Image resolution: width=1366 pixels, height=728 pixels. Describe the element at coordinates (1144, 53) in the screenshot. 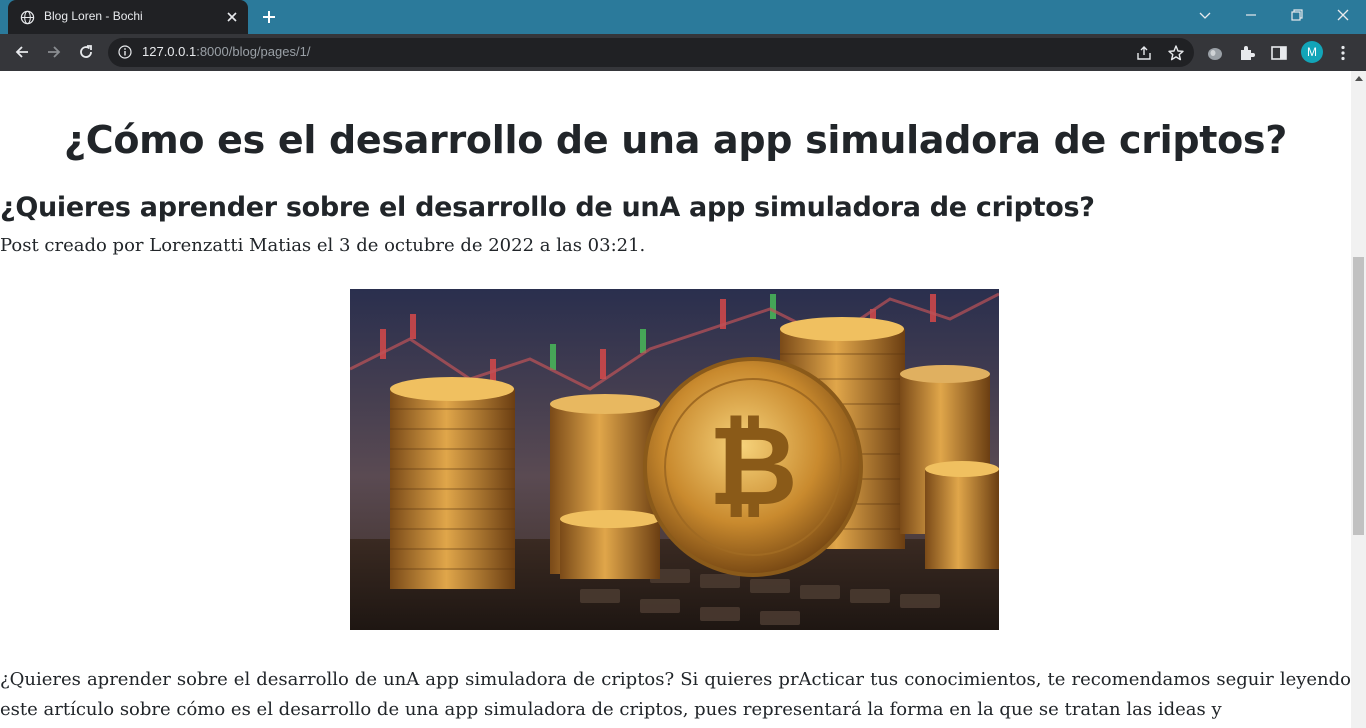

I see `share-icon` at that location.